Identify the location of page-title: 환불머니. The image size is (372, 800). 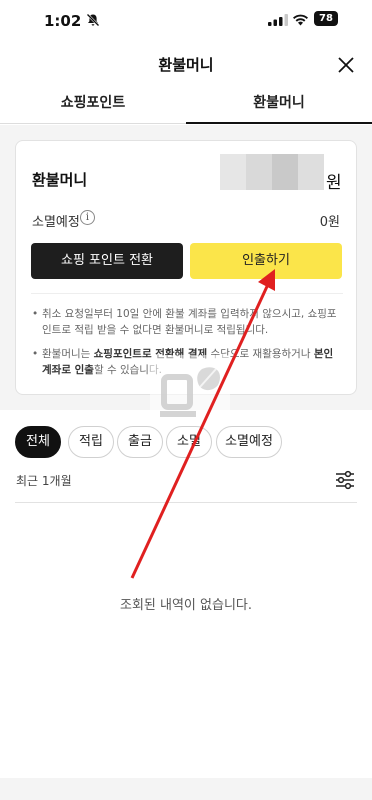
(186, 65).